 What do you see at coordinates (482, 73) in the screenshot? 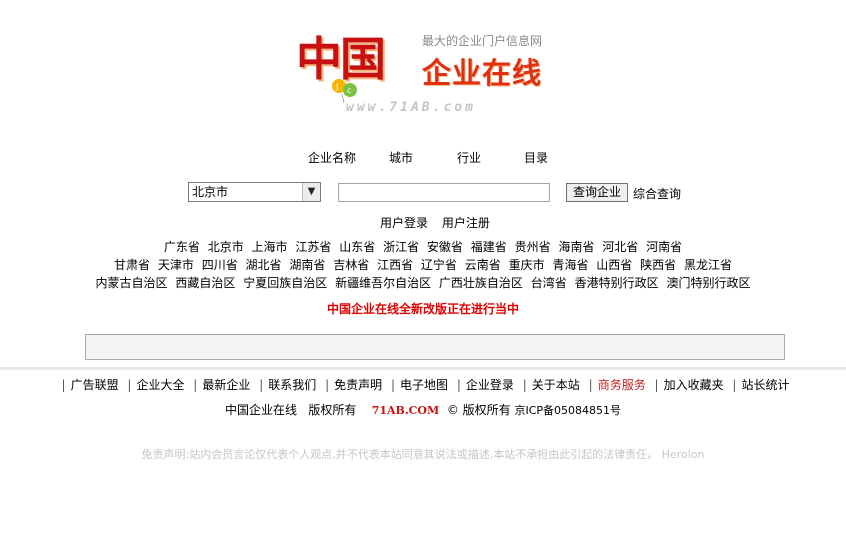
I see `logo-brand: 企业在线` at bounding box center [482, 73].